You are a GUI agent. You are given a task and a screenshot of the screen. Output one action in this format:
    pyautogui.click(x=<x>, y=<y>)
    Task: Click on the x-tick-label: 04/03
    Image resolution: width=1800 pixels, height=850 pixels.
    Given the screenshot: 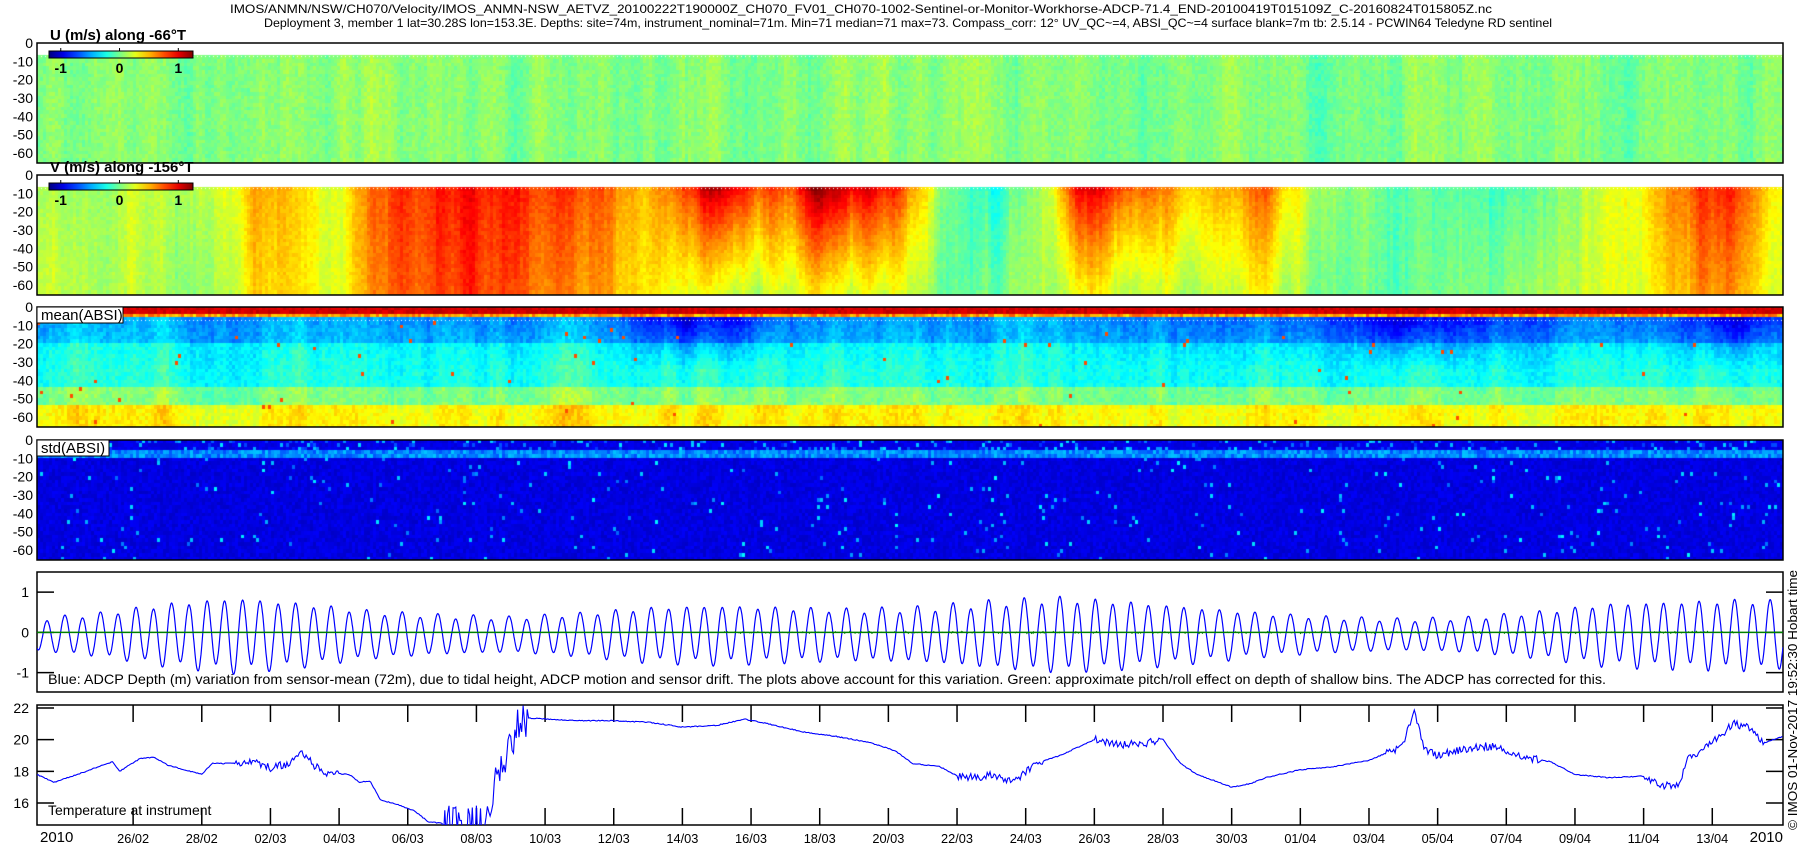 What is the action you would take?
    pyautogui.click(x=339, y=838)
    